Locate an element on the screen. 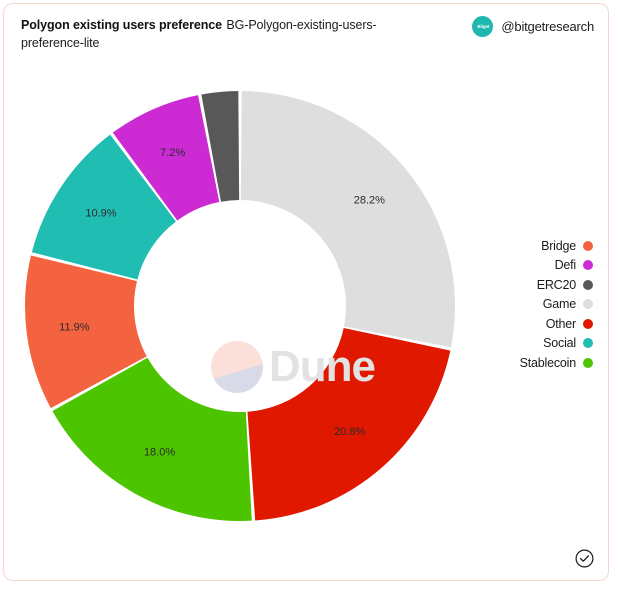 The image size is (618, 590). chart-legend: Bridge Defi ERC20 Game Other Social Stablecoin is located at coordinates (533, 304).